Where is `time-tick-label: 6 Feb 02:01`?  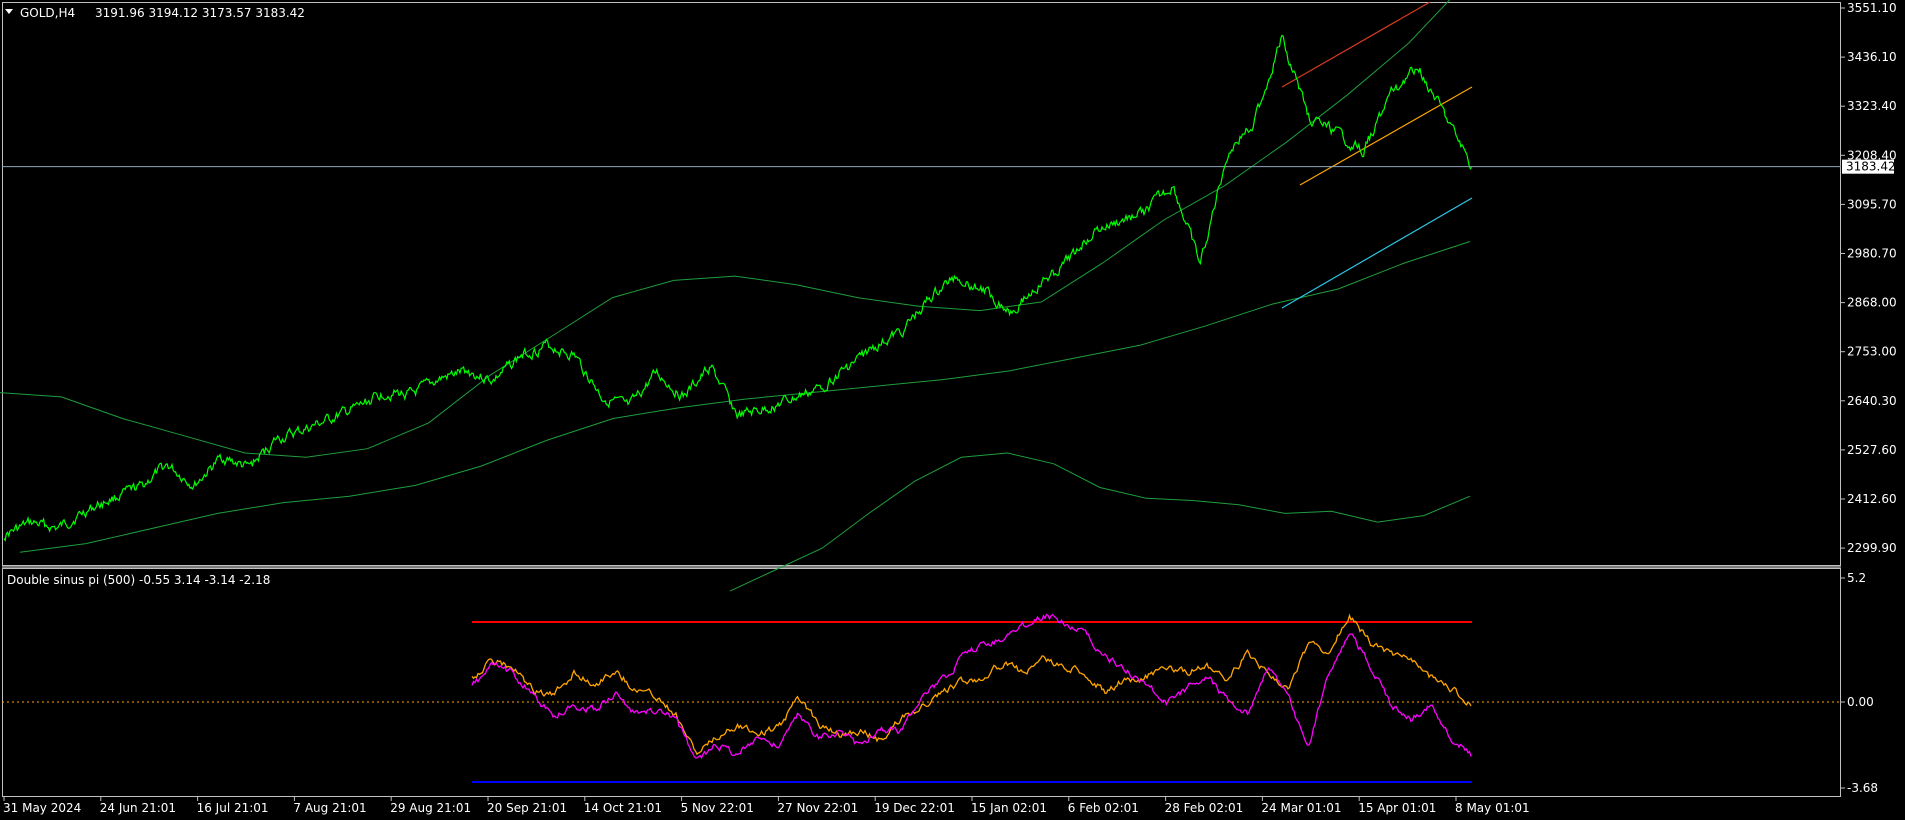 time-tick-label: 6 Feb 02:01 is located at coordinates (1103, 808).